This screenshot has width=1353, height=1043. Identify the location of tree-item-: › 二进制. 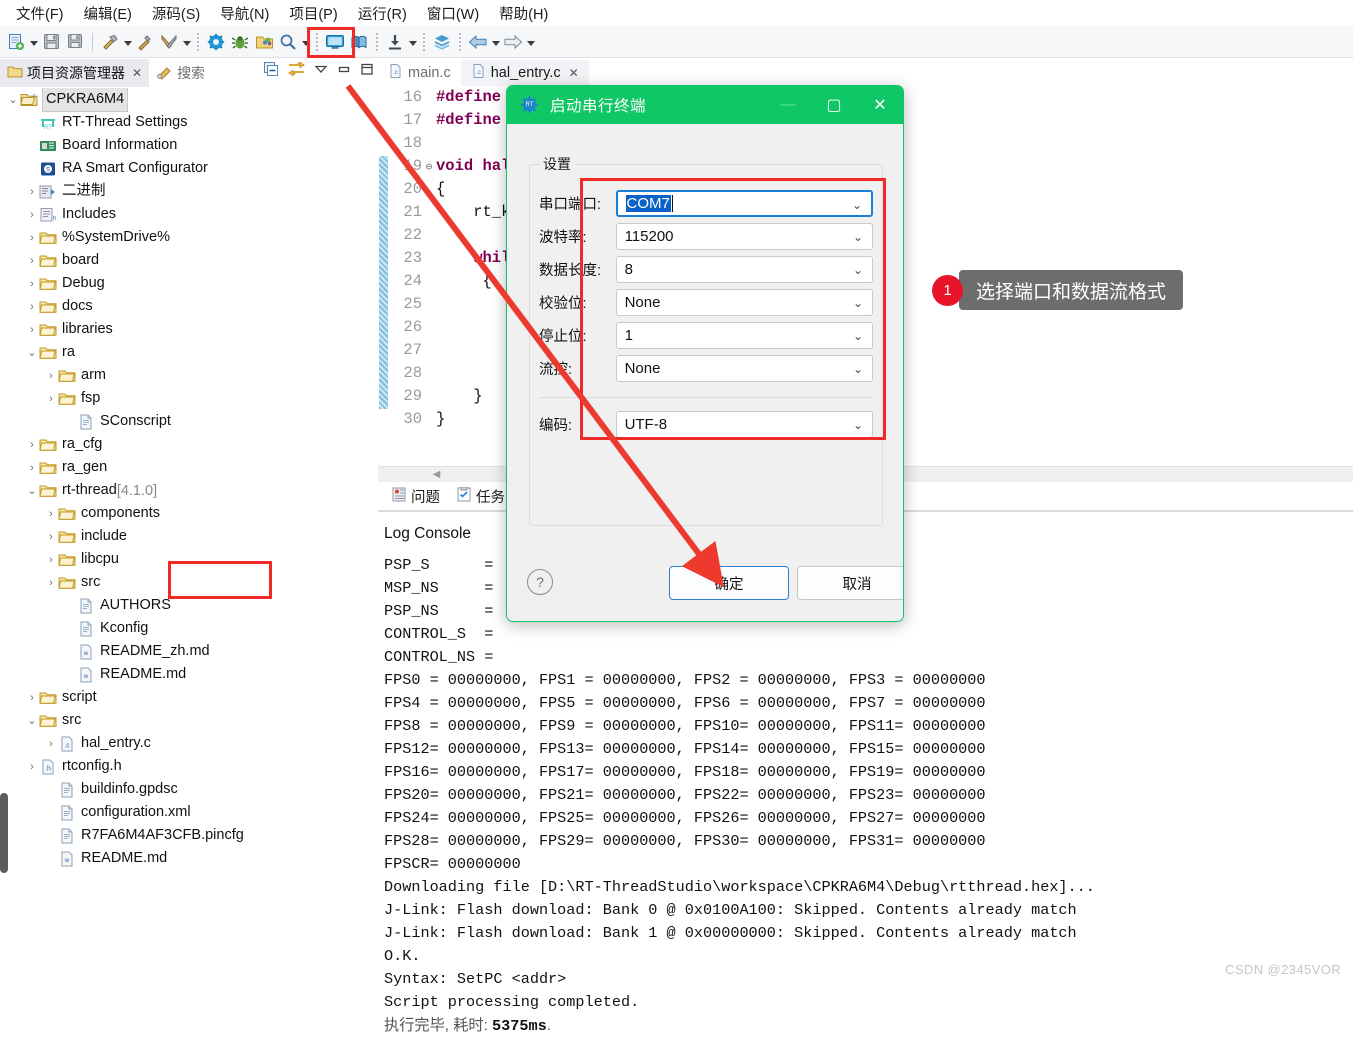
(189, 191).